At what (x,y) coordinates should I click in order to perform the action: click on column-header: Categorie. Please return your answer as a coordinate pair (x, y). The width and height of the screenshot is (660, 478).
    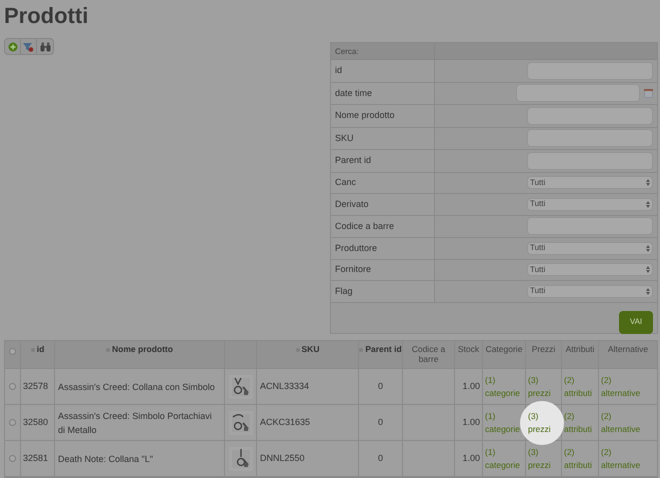
    Looking at the image, I should click on (504, 349).